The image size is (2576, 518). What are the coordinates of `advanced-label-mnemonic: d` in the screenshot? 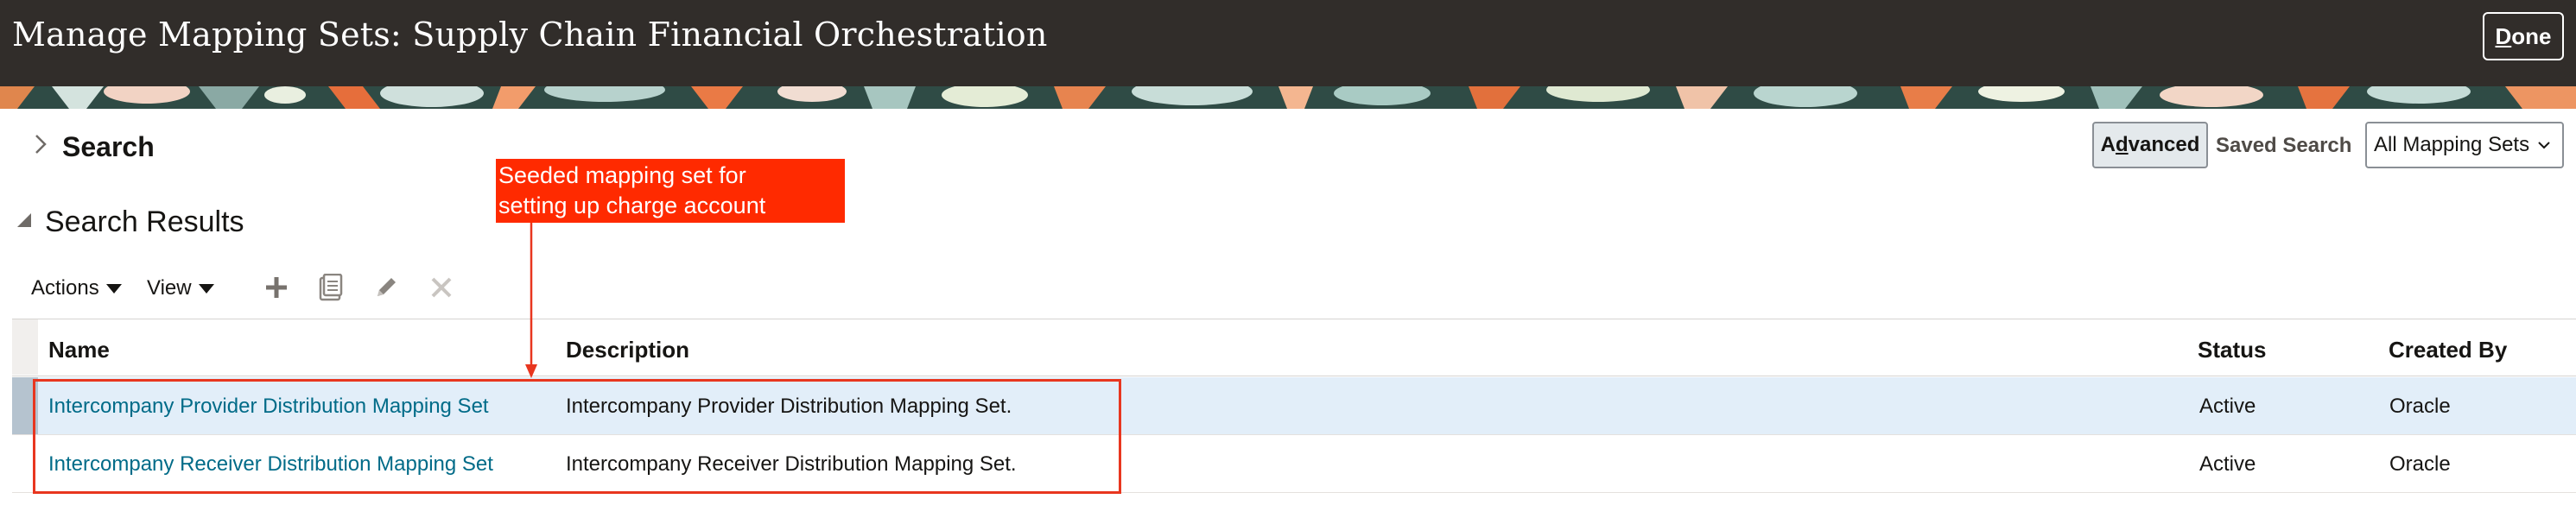 It's located at (2122, 144).